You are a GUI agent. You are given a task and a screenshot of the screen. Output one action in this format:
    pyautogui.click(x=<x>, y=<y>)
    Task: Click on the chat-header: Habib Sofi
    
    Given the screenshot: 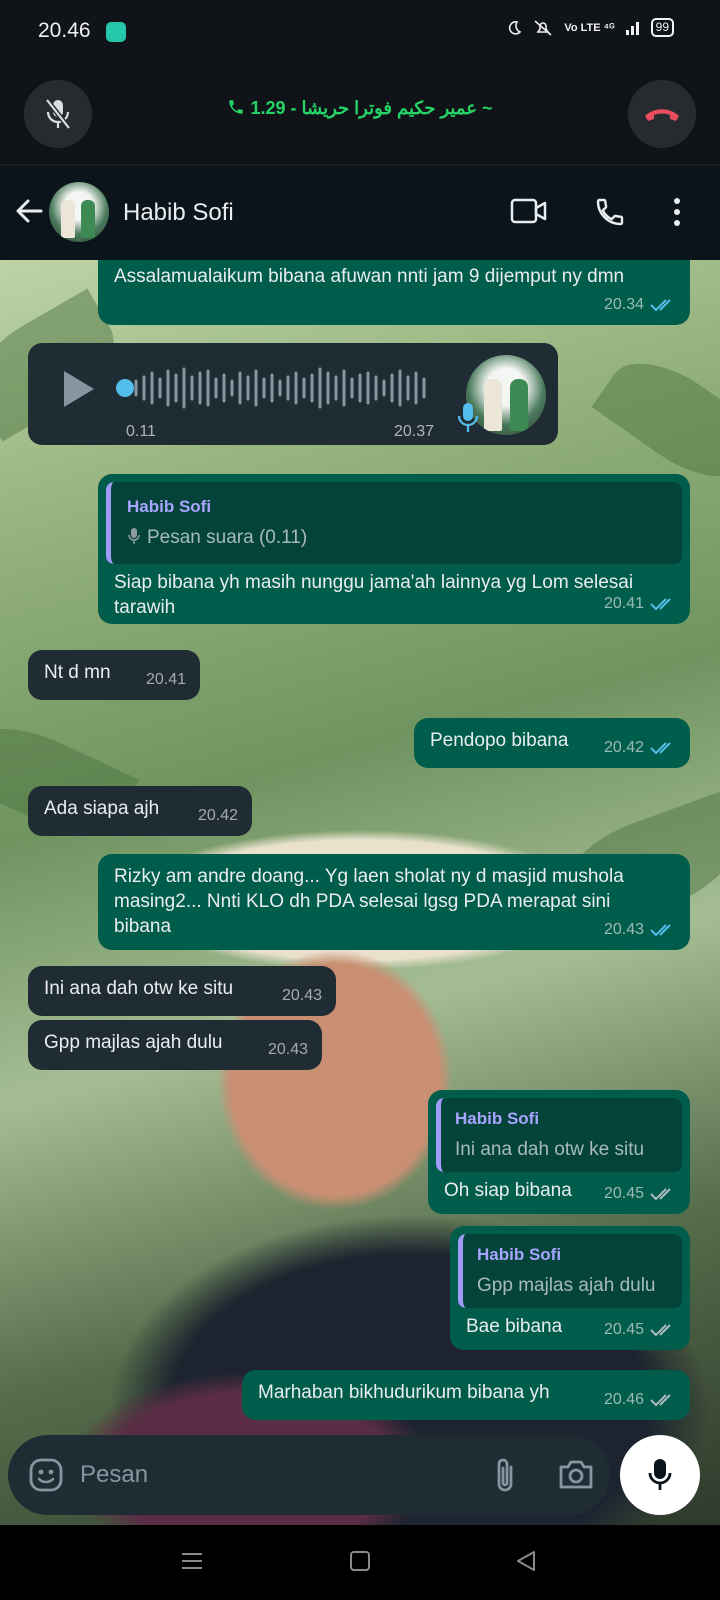 What is the action you would take?
    pyautogui.click(x=360, y=212)
    